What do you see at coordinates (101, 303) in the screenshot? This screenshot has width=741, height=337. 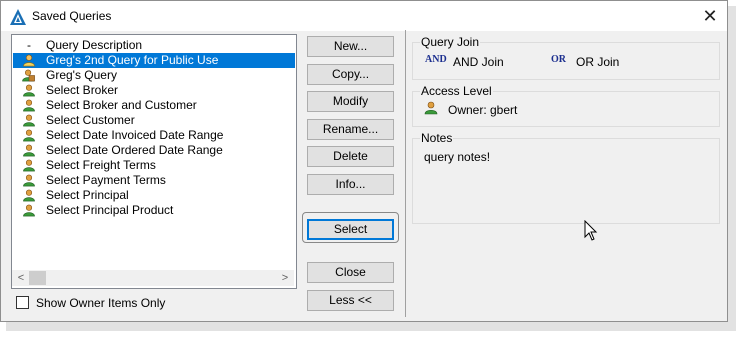 I see `show-owner-items-label: Show Owner Items Only` at bounding box center [101, 303].